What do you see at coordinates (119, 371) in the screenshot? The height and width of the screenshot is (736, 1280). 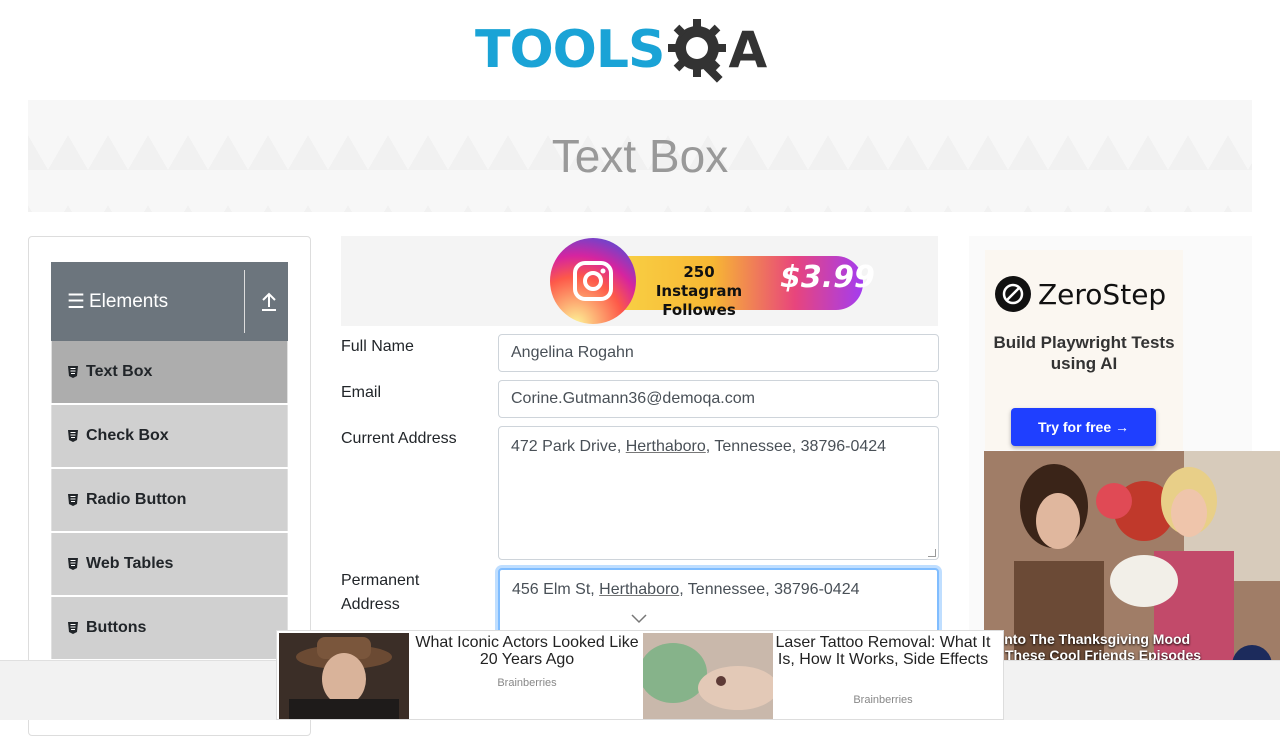 I see `sidebar-item-label: Text Box` at bounding box center [119, 371].